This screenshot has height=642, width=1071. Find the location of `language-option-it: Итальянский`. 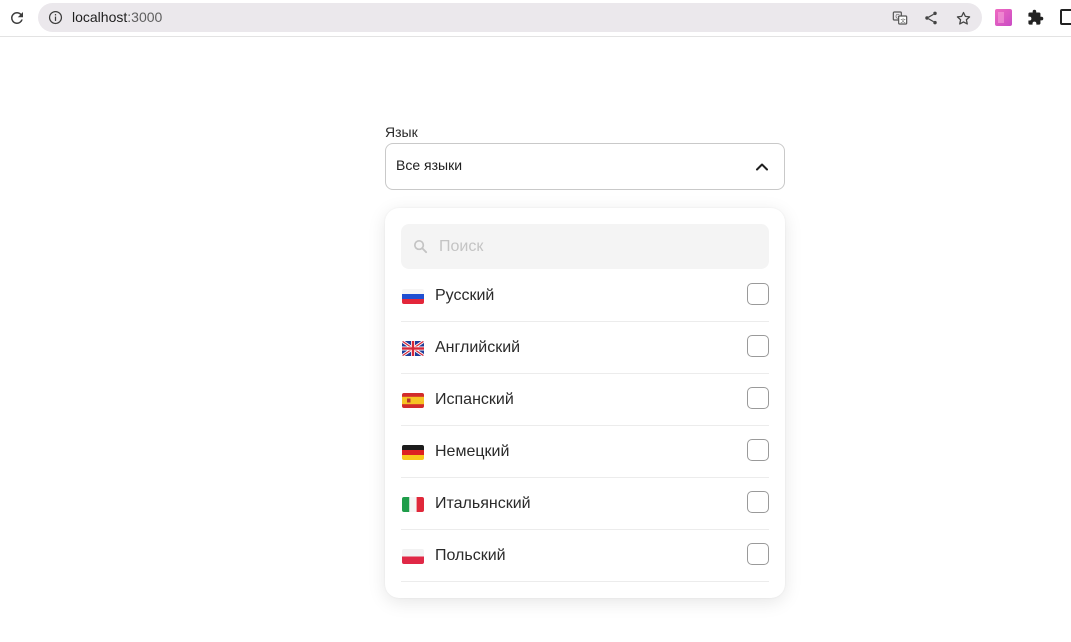

language-option-it: Итальянский is located at coordinates (585, 504).